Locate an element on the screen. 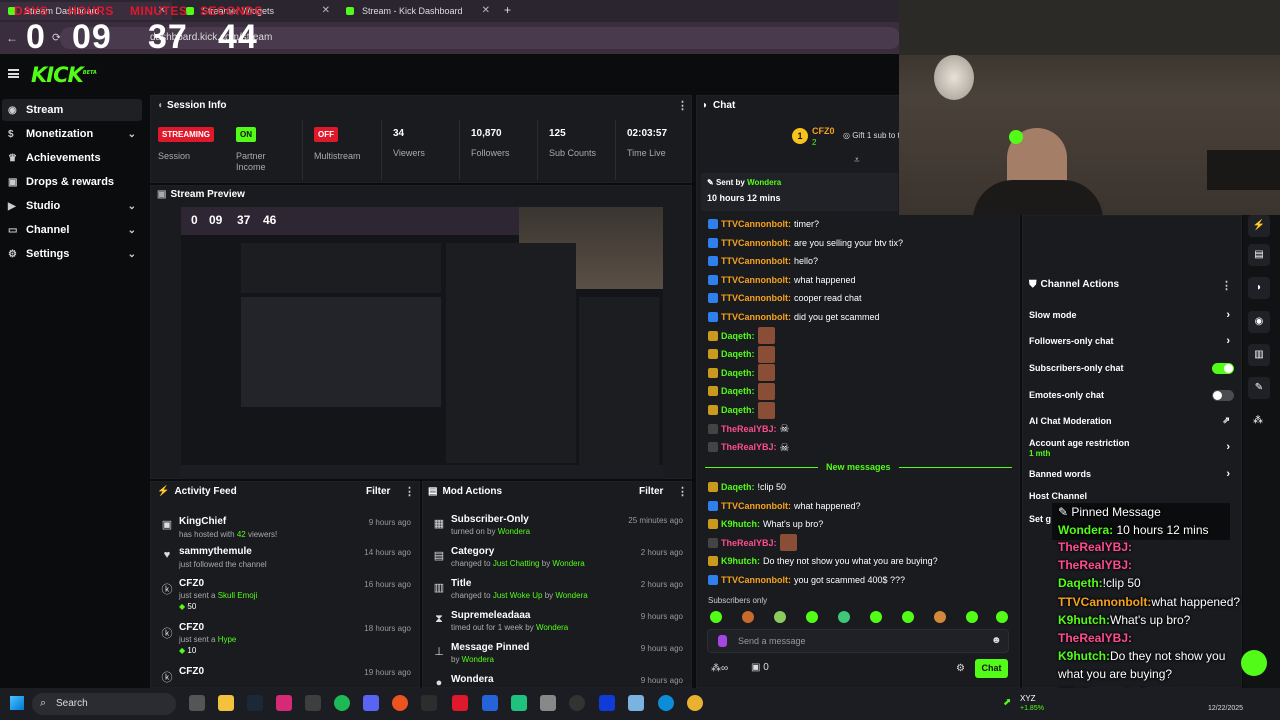 This screenshot has height=720, width=1280. chrome-icon is located at coordinates (695, 703).